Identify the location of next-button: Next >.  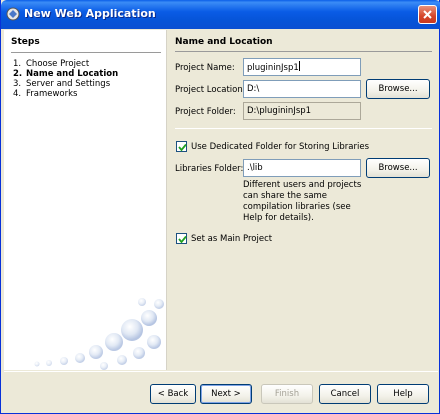
(226, 394).